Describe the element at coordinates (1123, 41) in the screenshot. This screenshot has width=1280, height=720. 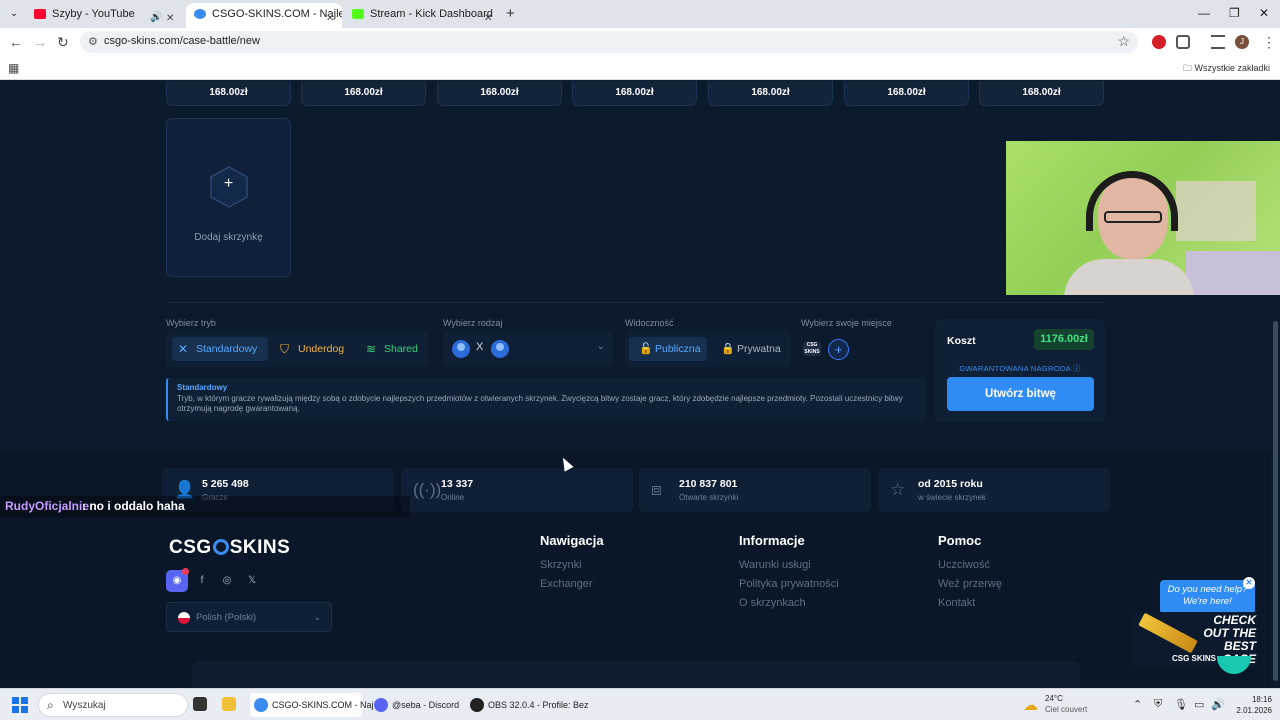
I see `bookmark-star-icon: ☆` at that location.